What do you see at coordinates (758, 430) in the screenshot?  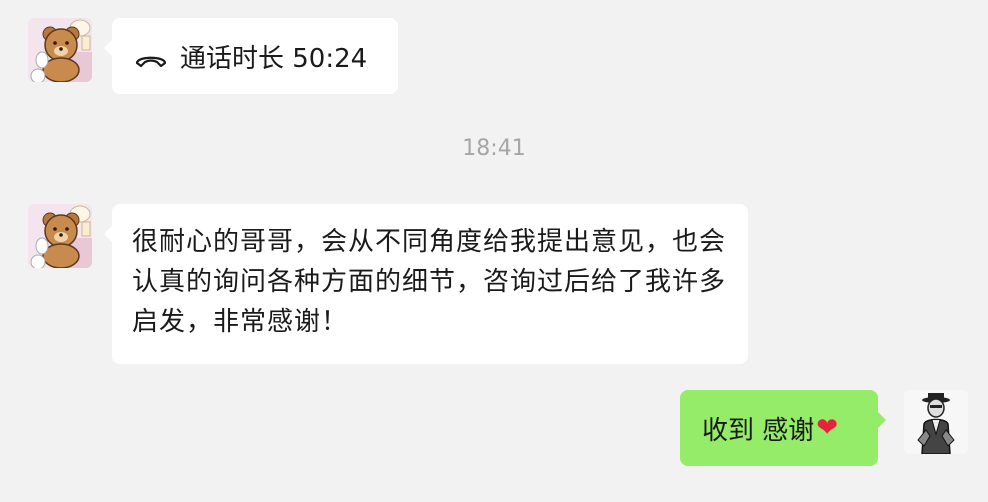 I see `message-text: 收到 感谢` at bounding box center [758, 430].